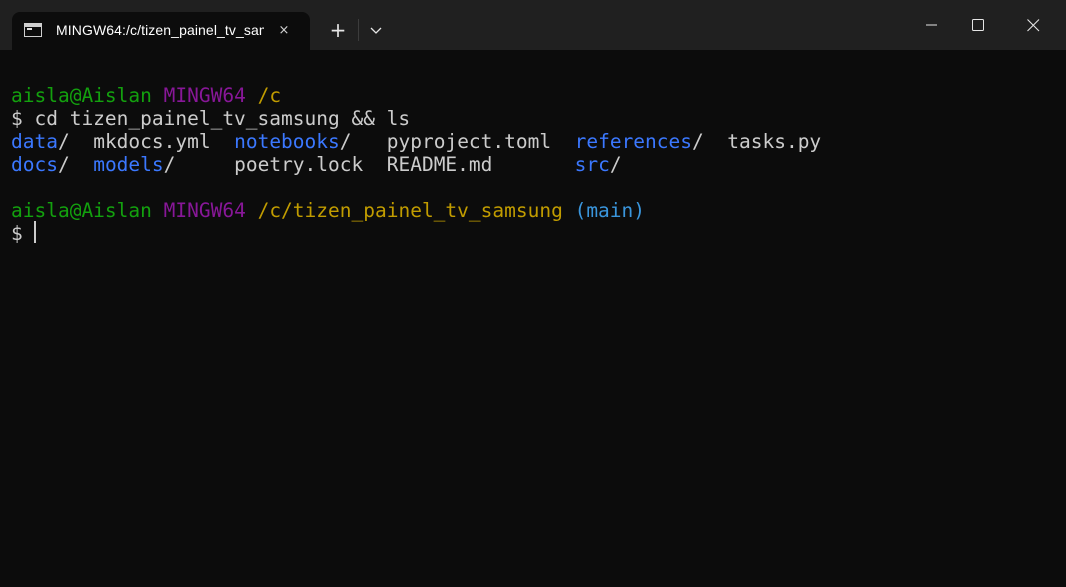 This screenshot has width=1066, height=587. Describe the element at coordinates (299, 164) in the screenshot. I see `file-entry: poetry.lock` at that location.